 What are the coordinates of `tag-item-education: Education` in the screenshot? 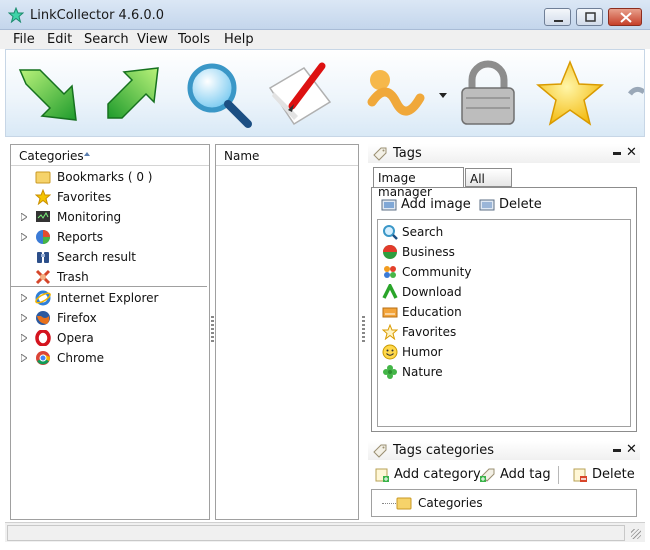 It's located at (502, 312).